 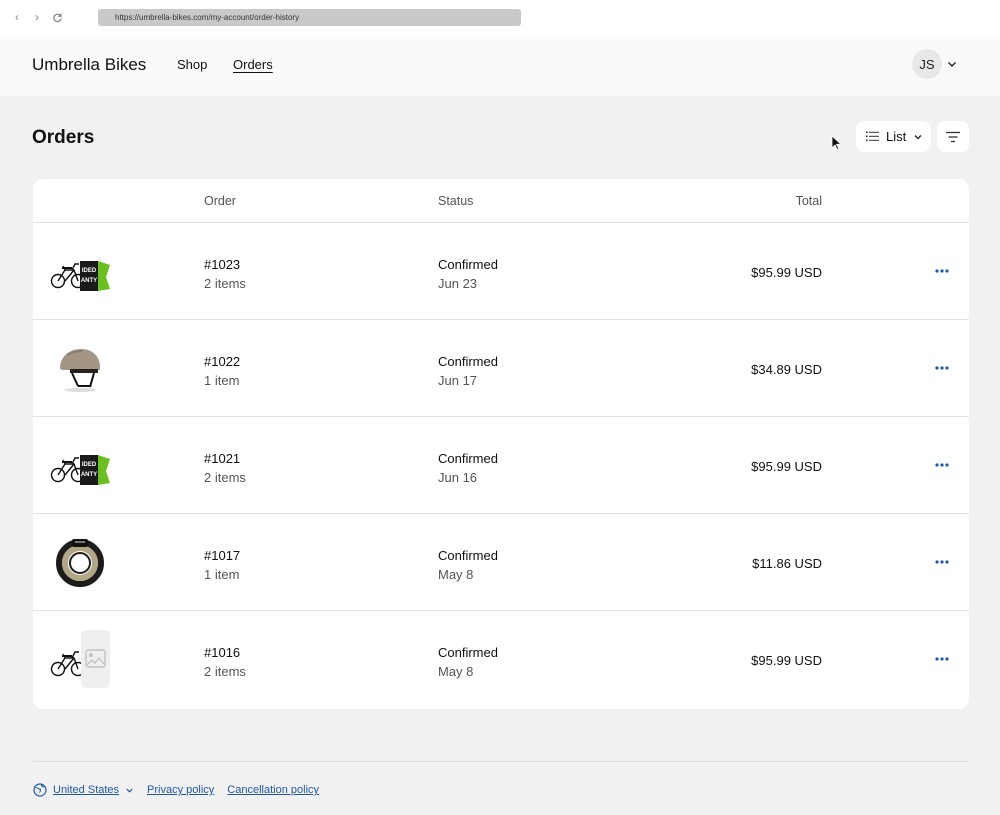 I want to click on table-header: Order Status Total, so click(x=501, y=201).